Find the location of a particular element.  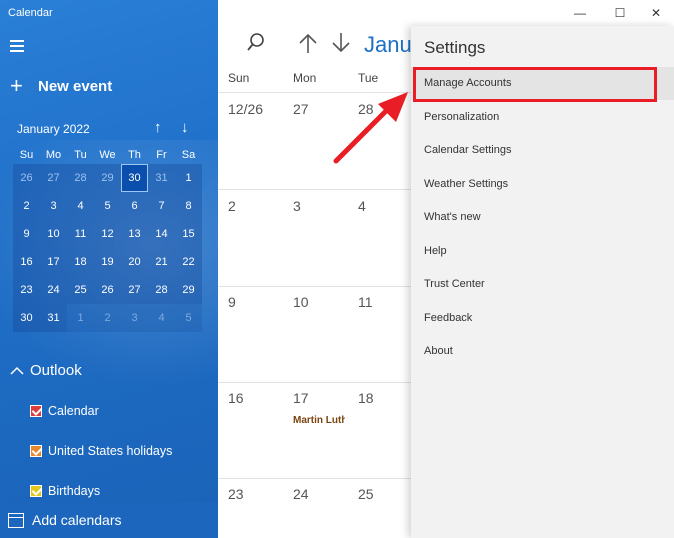

mini-day: 13 is located at coordinates (134, 234).